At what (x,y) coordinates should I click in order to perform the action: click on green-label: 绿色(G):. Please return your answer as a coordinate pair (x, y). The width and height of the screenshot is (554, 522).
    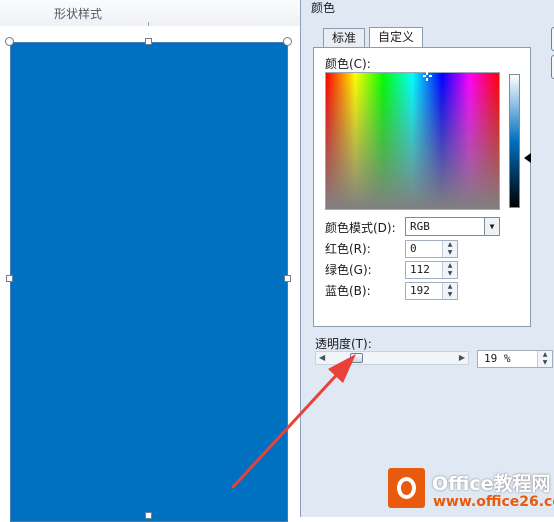
    Looking at the image, I should click on (348, 270).